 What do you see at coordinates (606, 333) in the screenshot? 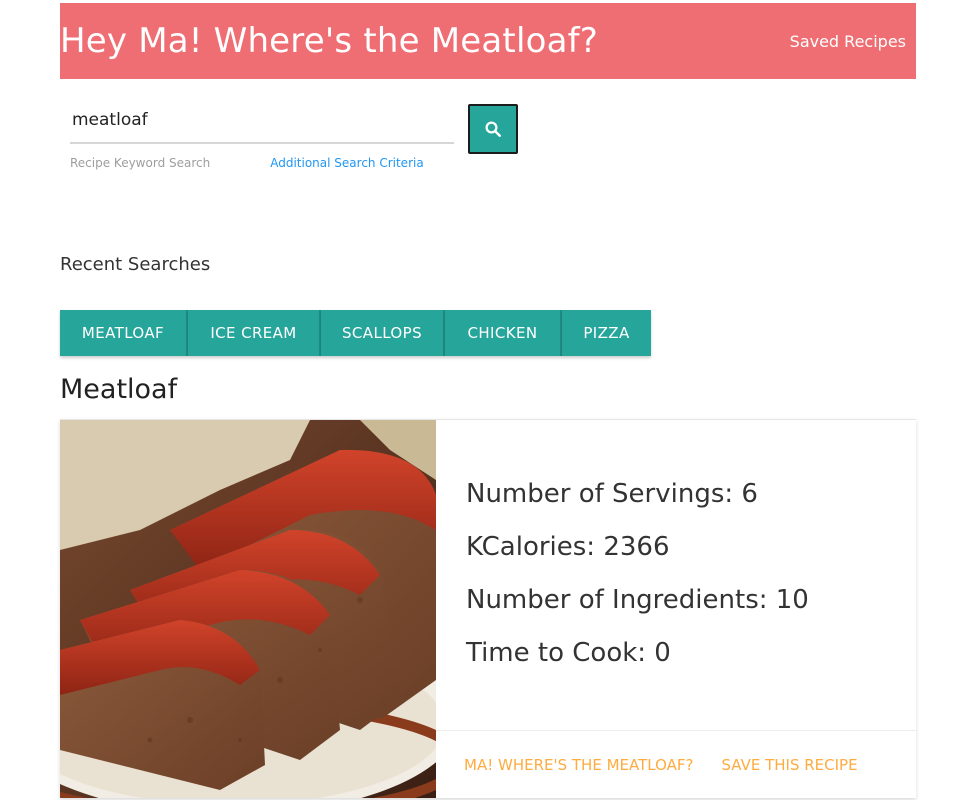
I see `recent-chip-pizza: PIZZA` at bounding box center [606, 333].